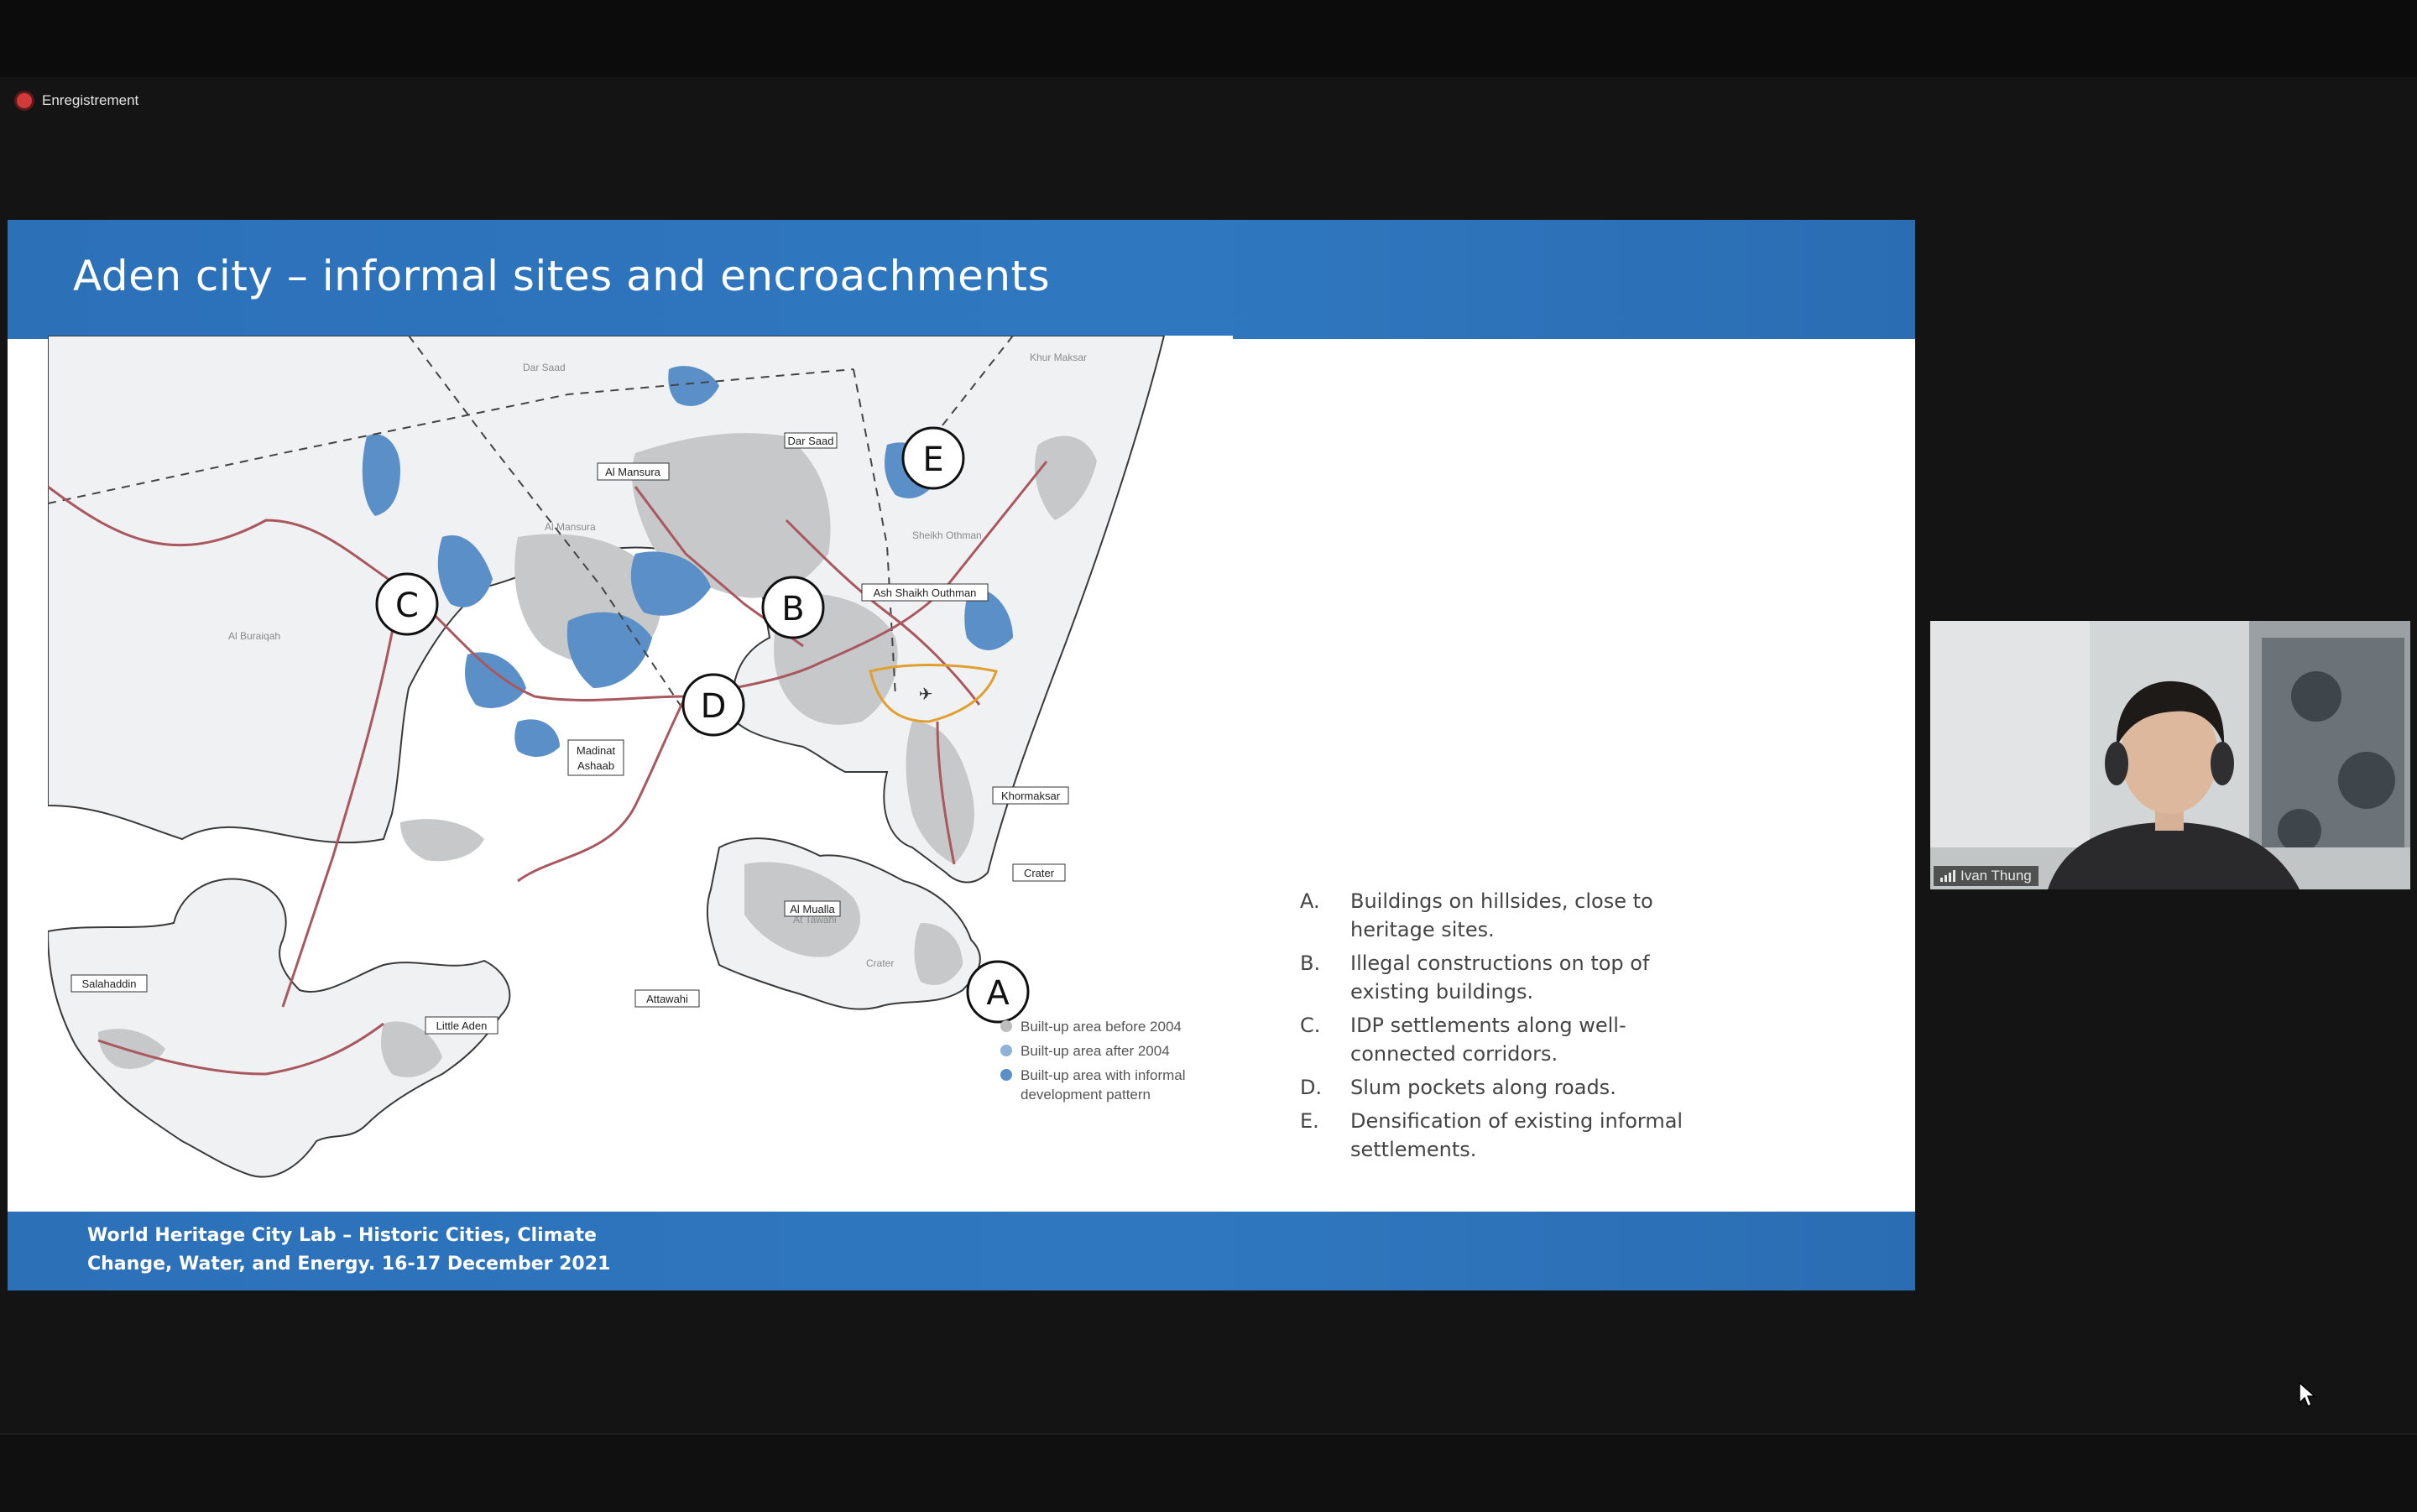  What do you see at coordinates (1117, 1051) in the screenshot?
I see `legend-item: Built-up area after 2004` at bounding box center [1117, 1051].